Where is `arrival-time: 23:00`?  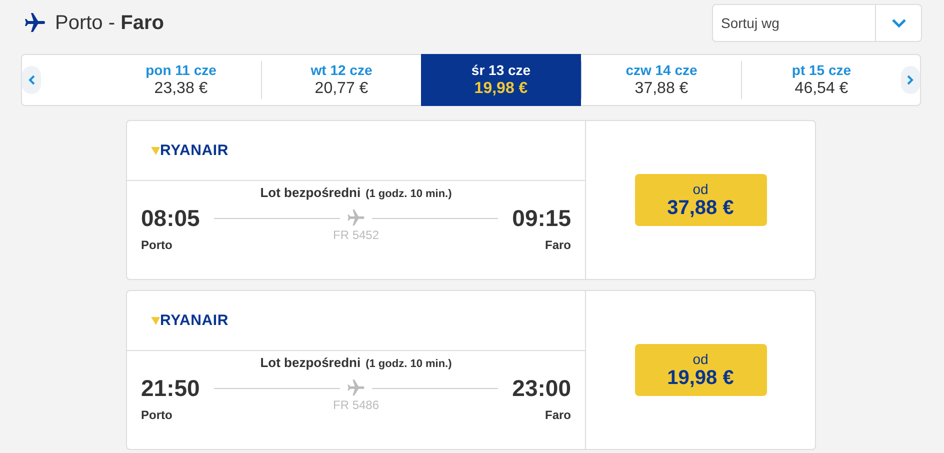
arrival-time: 23:00 is located at coordinates (541, 388).